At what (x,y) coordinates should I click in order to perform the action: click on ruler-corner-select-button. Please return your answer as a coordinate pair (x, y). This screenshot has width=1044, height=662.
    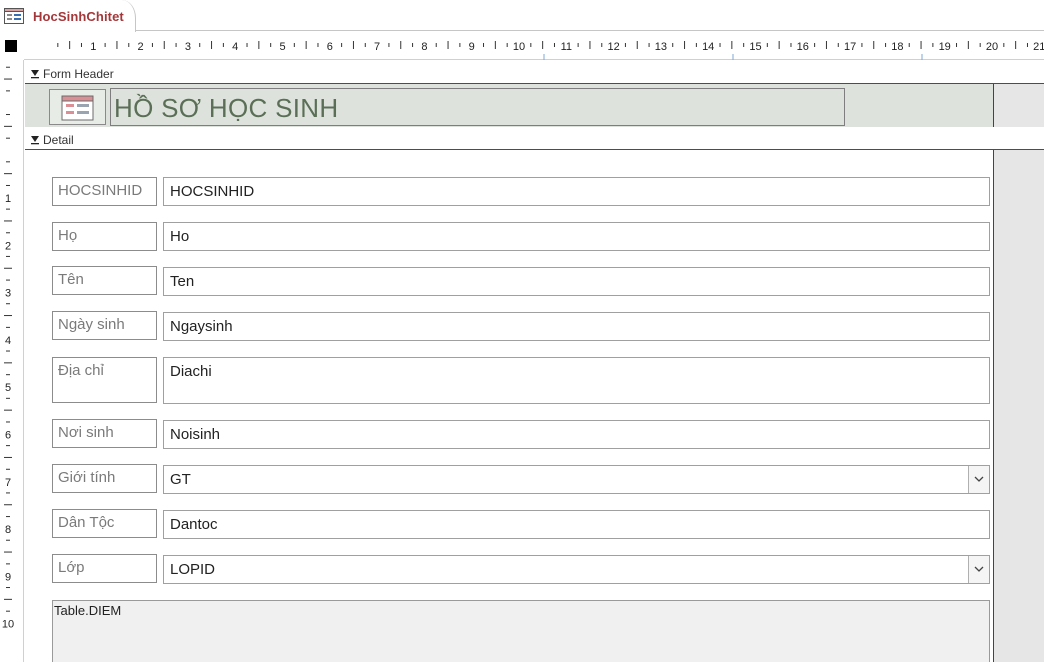
    Looking at the image, I should click on (12, 46).